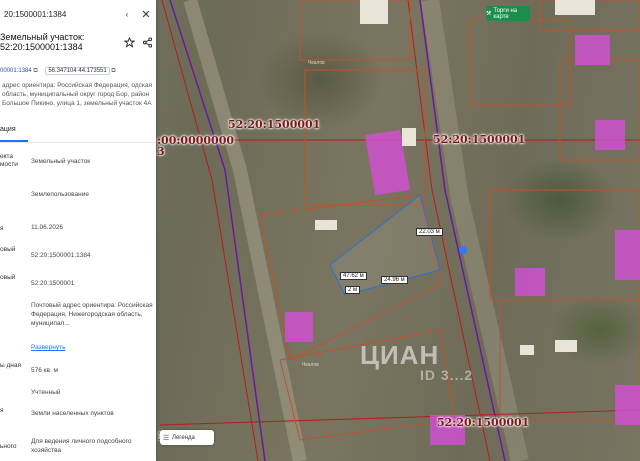  I want to click on row-value: 52:20:1500001:1384, so click(61, 255).